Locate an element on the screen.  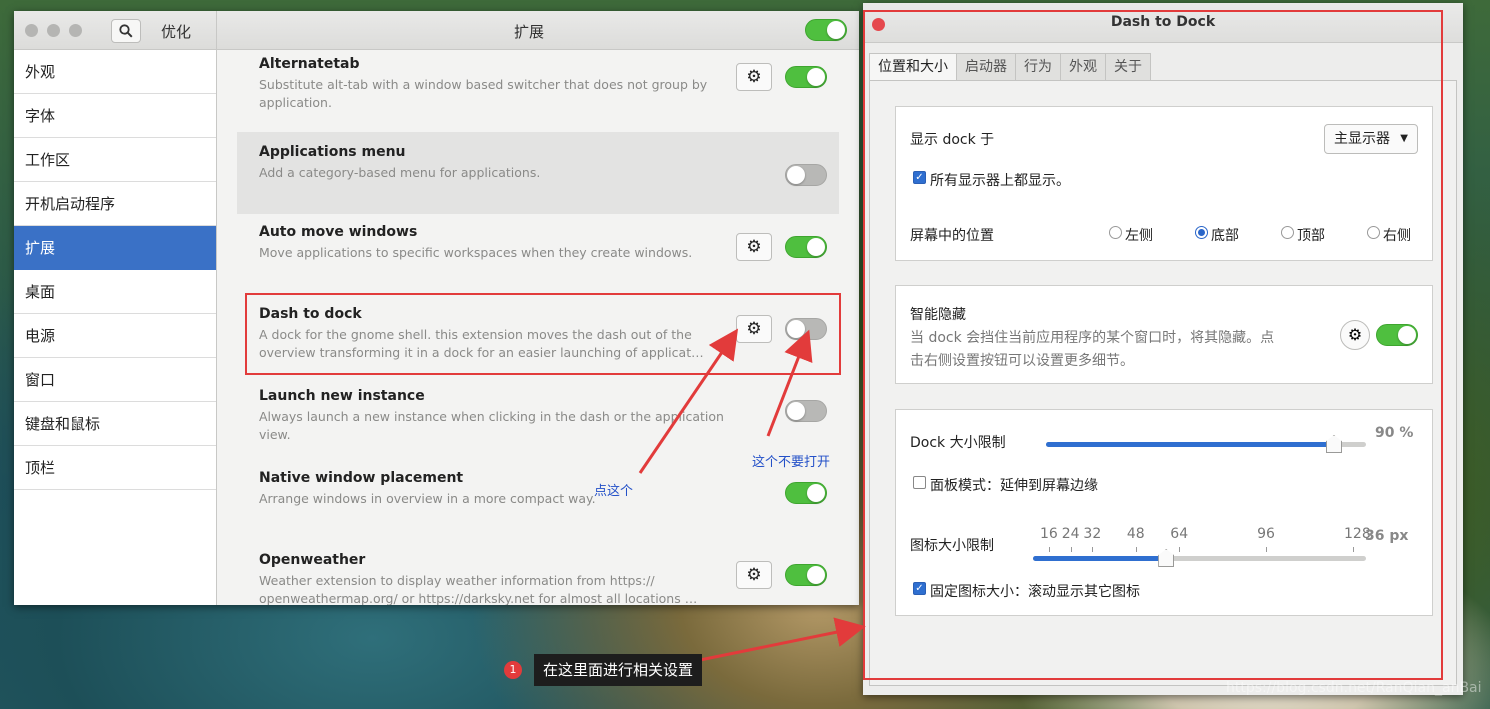
arrow-to-gear is located at coordinates (688, 401).